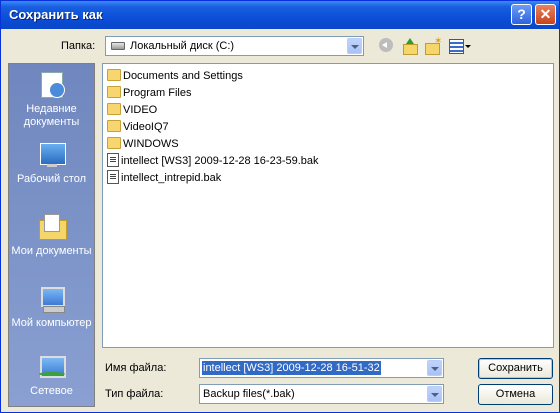  What do you see at coordinates (136, 368) in the screenshot?
I see `filename-label: Имя файла:` at bounding box center [136, 368].